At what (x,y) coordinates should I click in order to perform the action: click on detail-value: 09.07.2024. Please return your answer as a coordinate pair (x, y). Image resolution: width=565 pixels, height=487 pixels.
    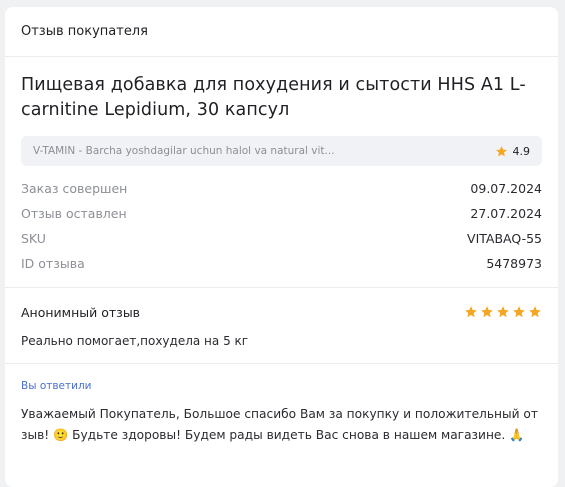
    Looking at the image, I should click on (506, 188).